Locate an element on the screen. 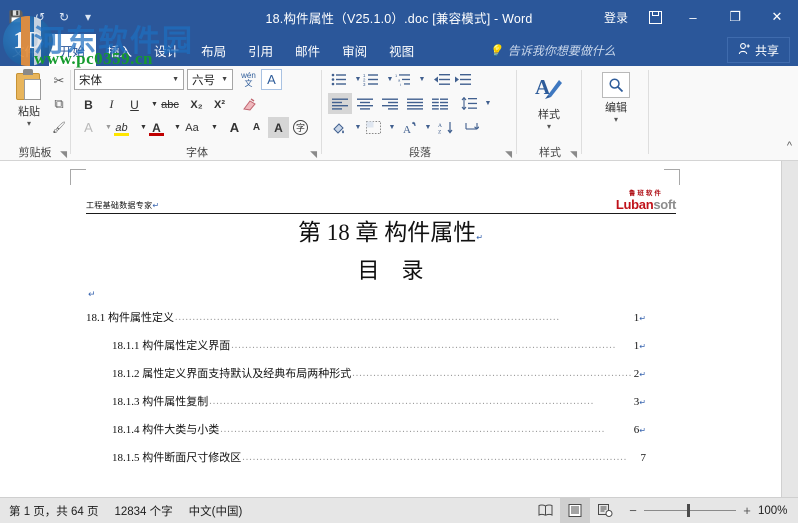  redo-icon: ↻ is located at coordinates (64, 17).